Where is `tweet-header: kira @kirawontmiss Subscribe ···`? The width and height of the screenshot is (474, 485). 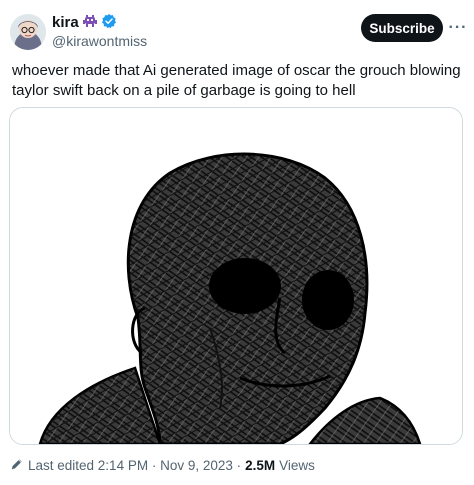 tweet-header: kira @kirawontmiss Subscribe ··· is located at coordinates (237, 28).